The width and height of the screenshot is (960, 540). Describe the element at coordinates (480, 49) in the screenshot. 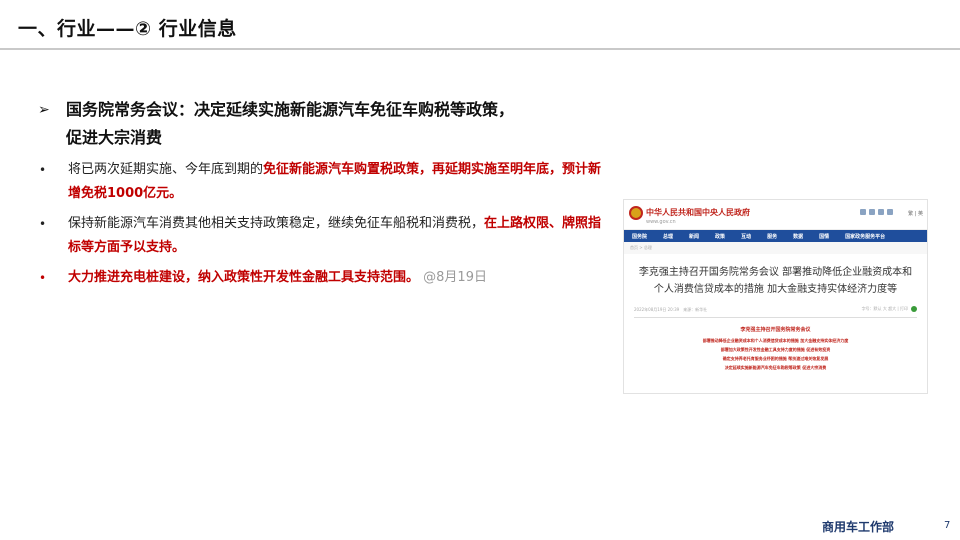

I see `title-divider` at that location.